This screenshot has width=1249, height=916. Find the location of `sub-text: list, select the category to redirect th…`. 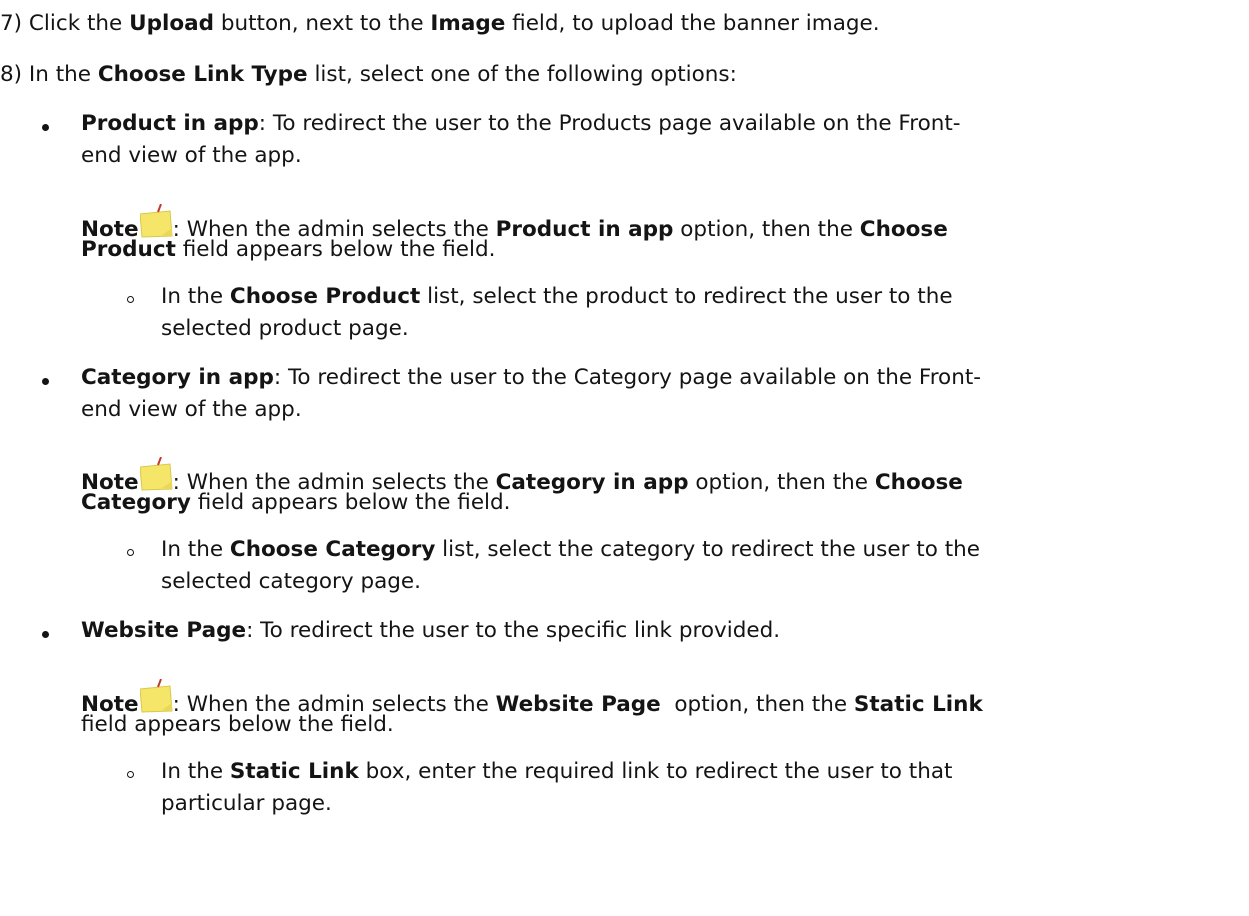

sub-text: list, select the category to redirect th… is located at coordinates (707, 549).